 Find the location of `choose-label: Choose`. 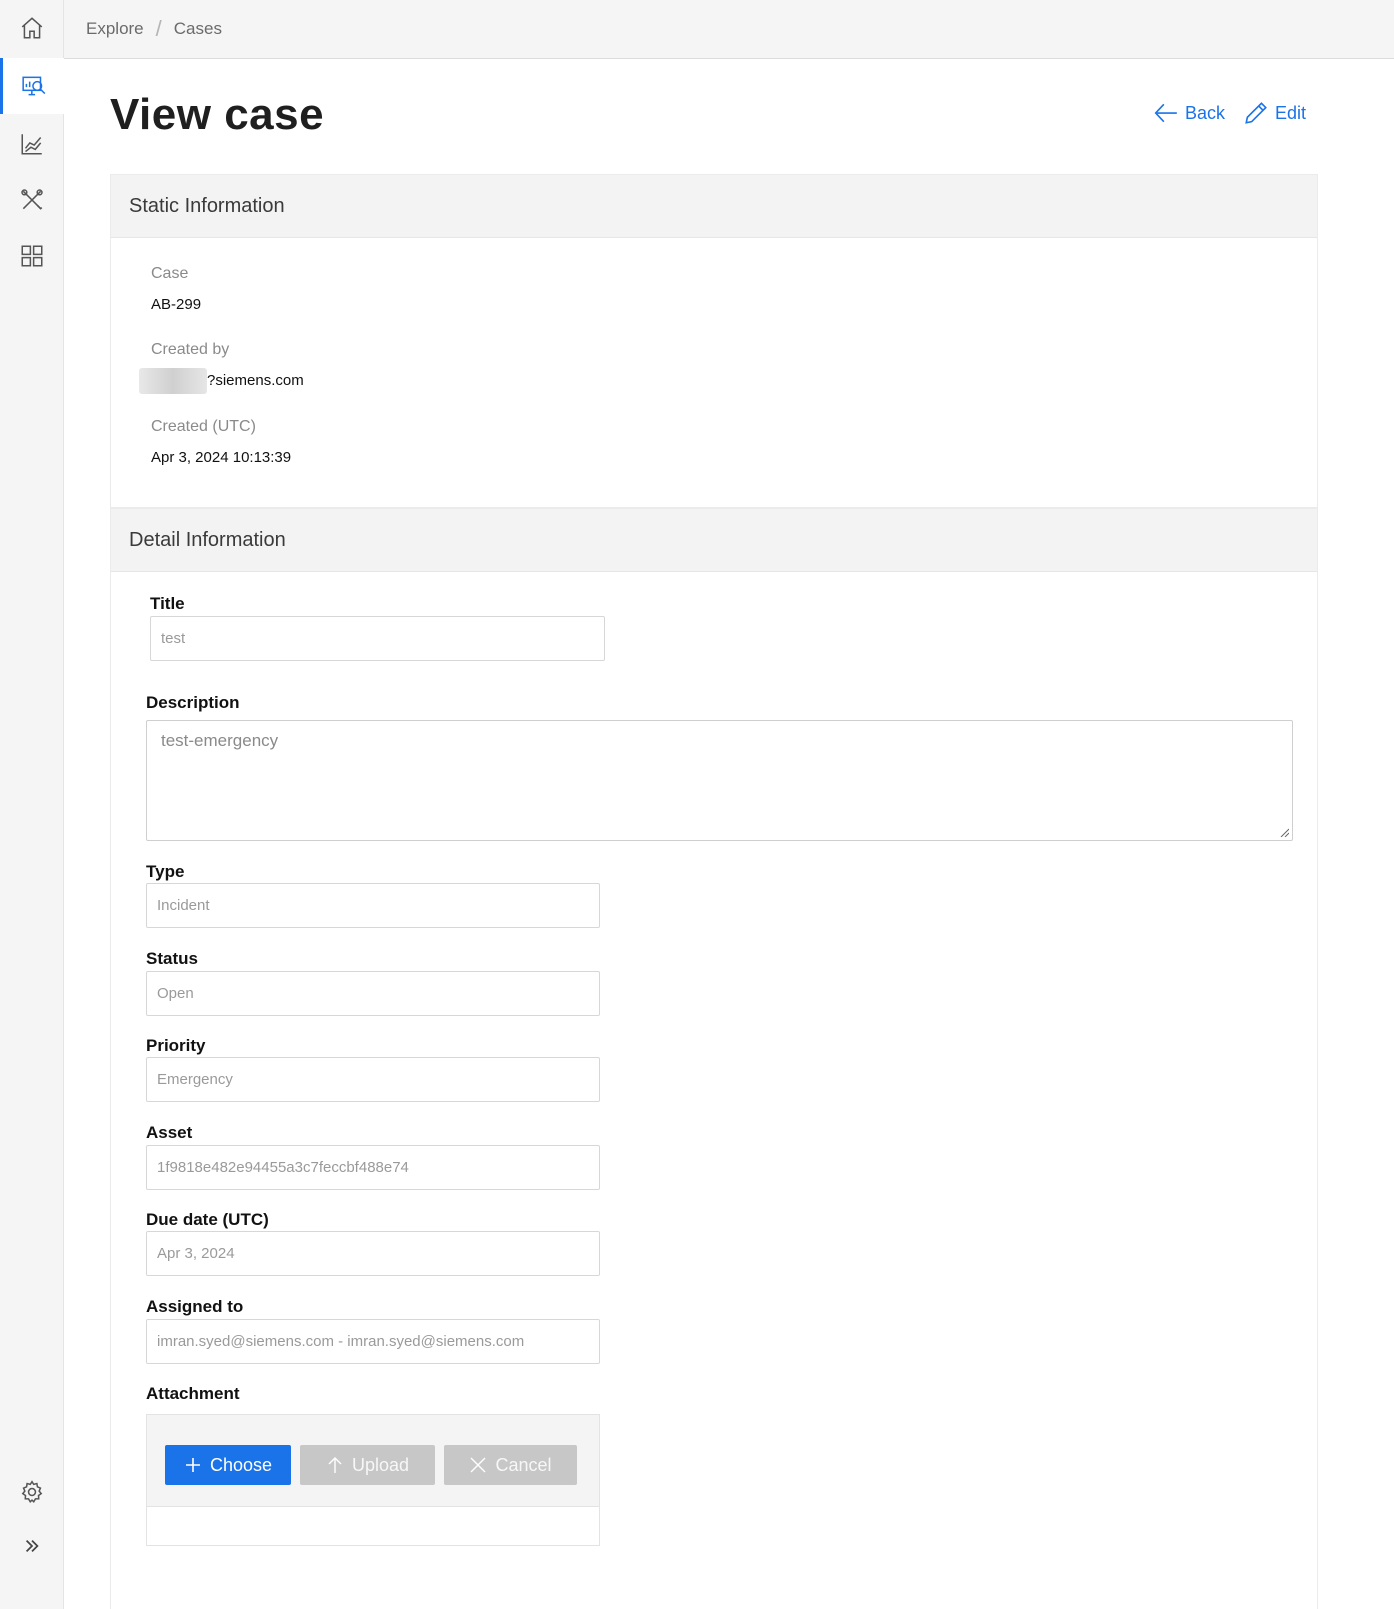

choose-label: Choose is located at coordinates (241, 1464).